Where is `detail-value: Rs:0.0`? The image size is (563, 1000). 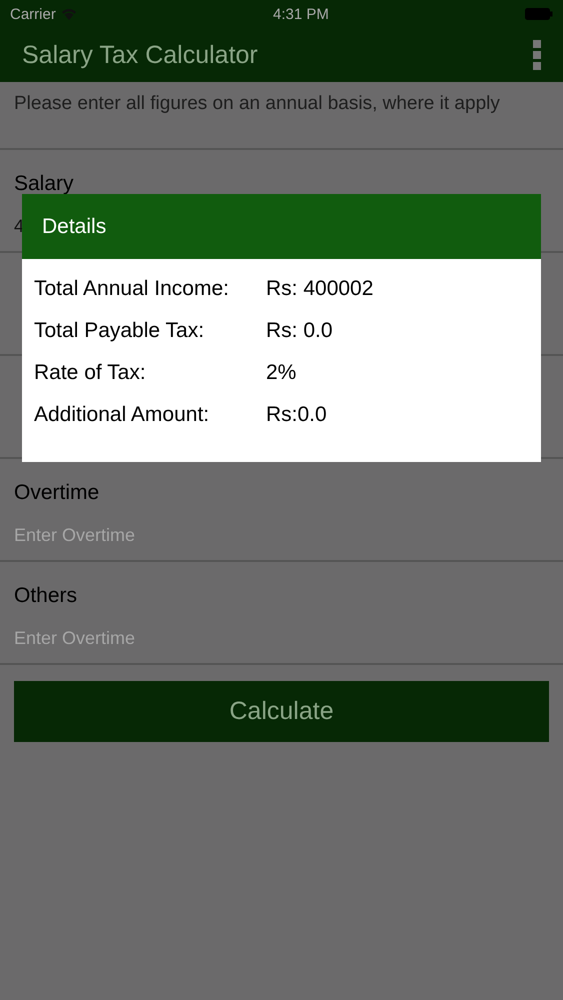
detail-value: Rs:0.0 is located at coordinates (297, 415).